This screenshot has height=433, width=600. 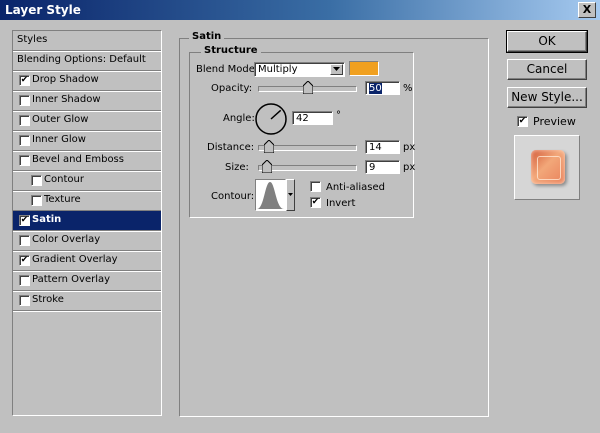 What do you see at coordinates (207, 36) in the screenshot?
I see `satin-group-title: Satin` at bounding box center [207, 36].